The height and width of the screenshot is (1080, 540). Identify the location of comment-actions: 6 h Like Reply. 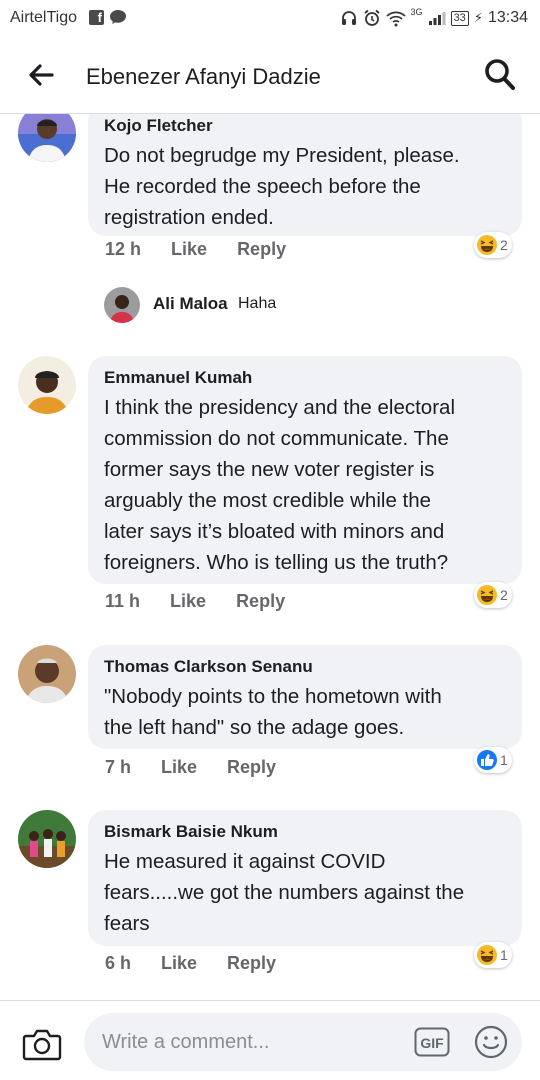
(190, 963).